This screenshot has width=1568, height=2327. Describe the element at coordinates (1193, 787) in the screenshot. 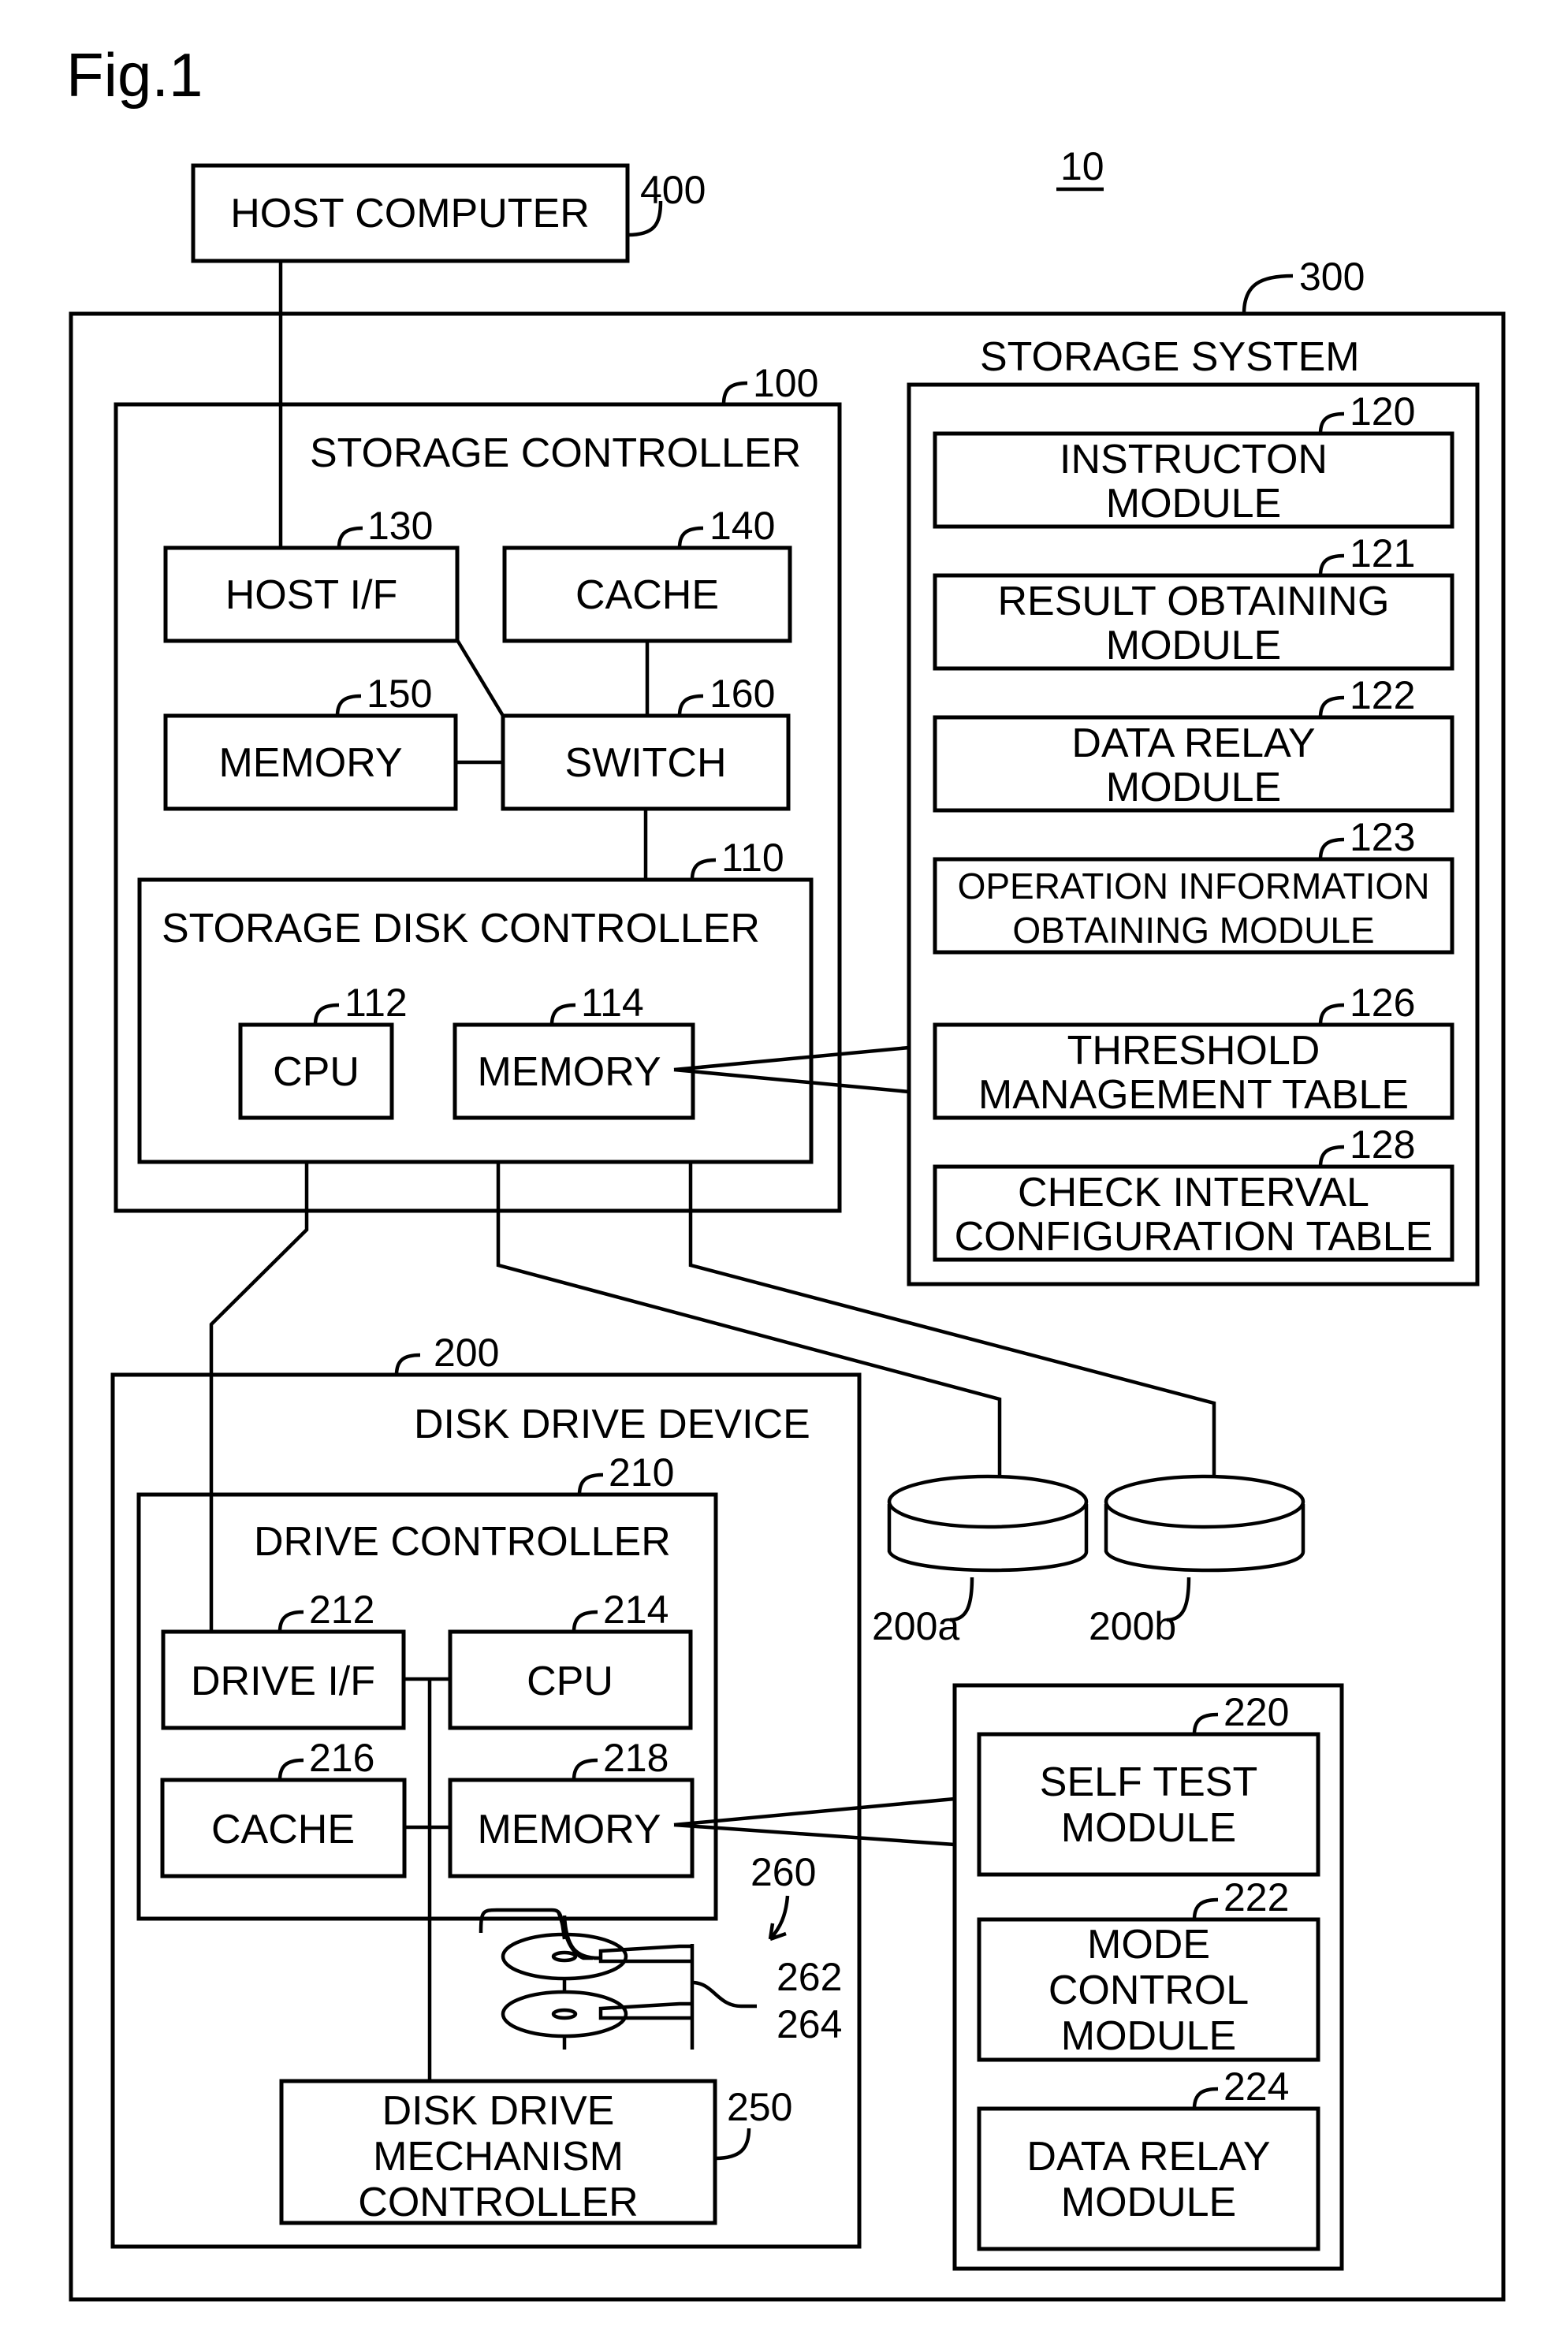

I see `module-label-122-2: MODULE` at that location.